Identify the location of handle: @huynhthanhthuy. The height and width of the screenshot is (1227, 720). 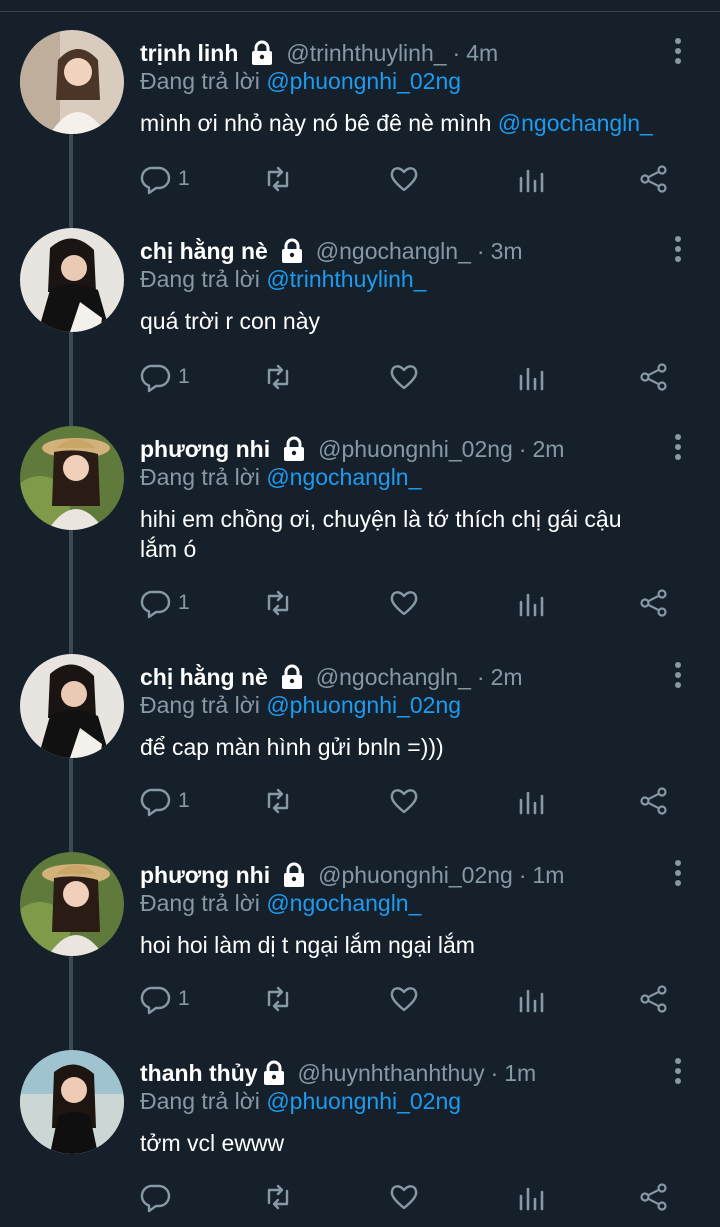
(391, 1073).